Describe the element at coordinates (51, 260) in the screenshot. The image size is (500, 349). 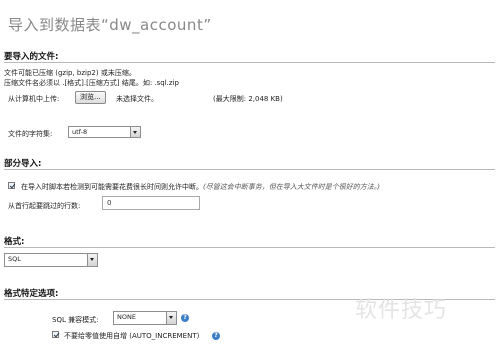
I see `format-select: SQL` at that location.